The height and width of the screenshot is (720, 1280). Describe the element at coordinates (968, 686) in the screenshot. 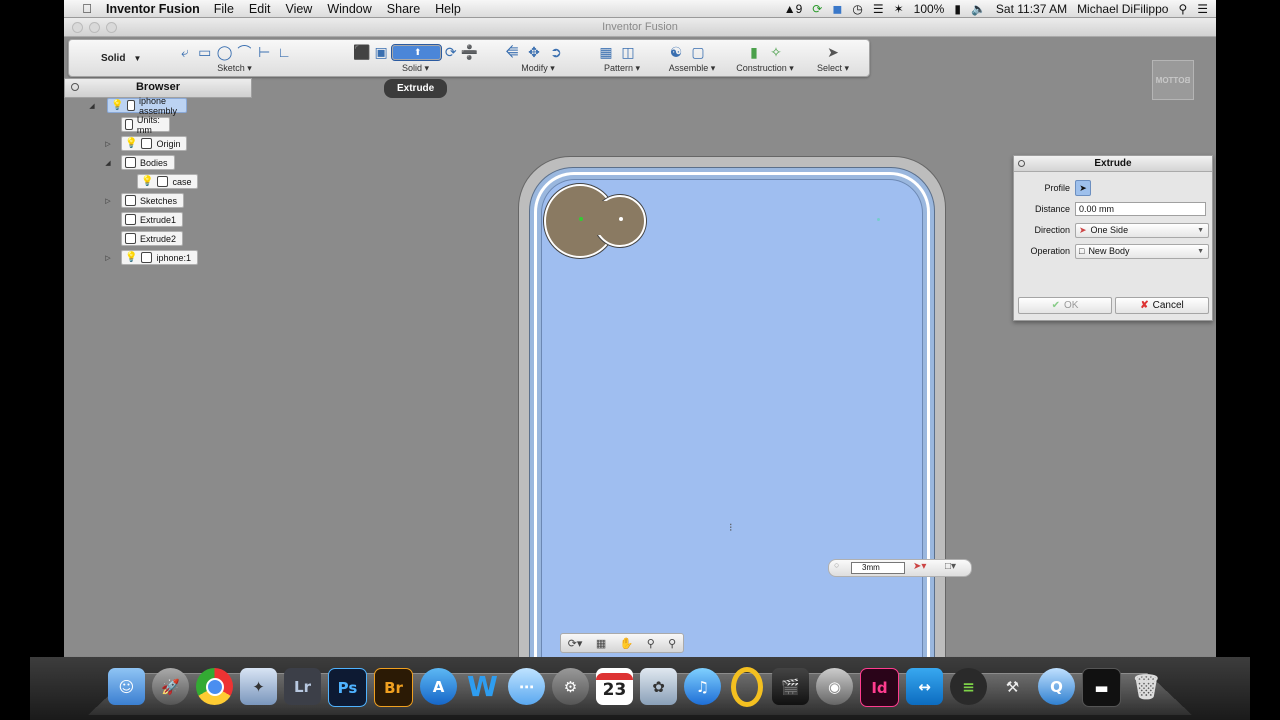

I see `spotify-icon: ≡` at that location.